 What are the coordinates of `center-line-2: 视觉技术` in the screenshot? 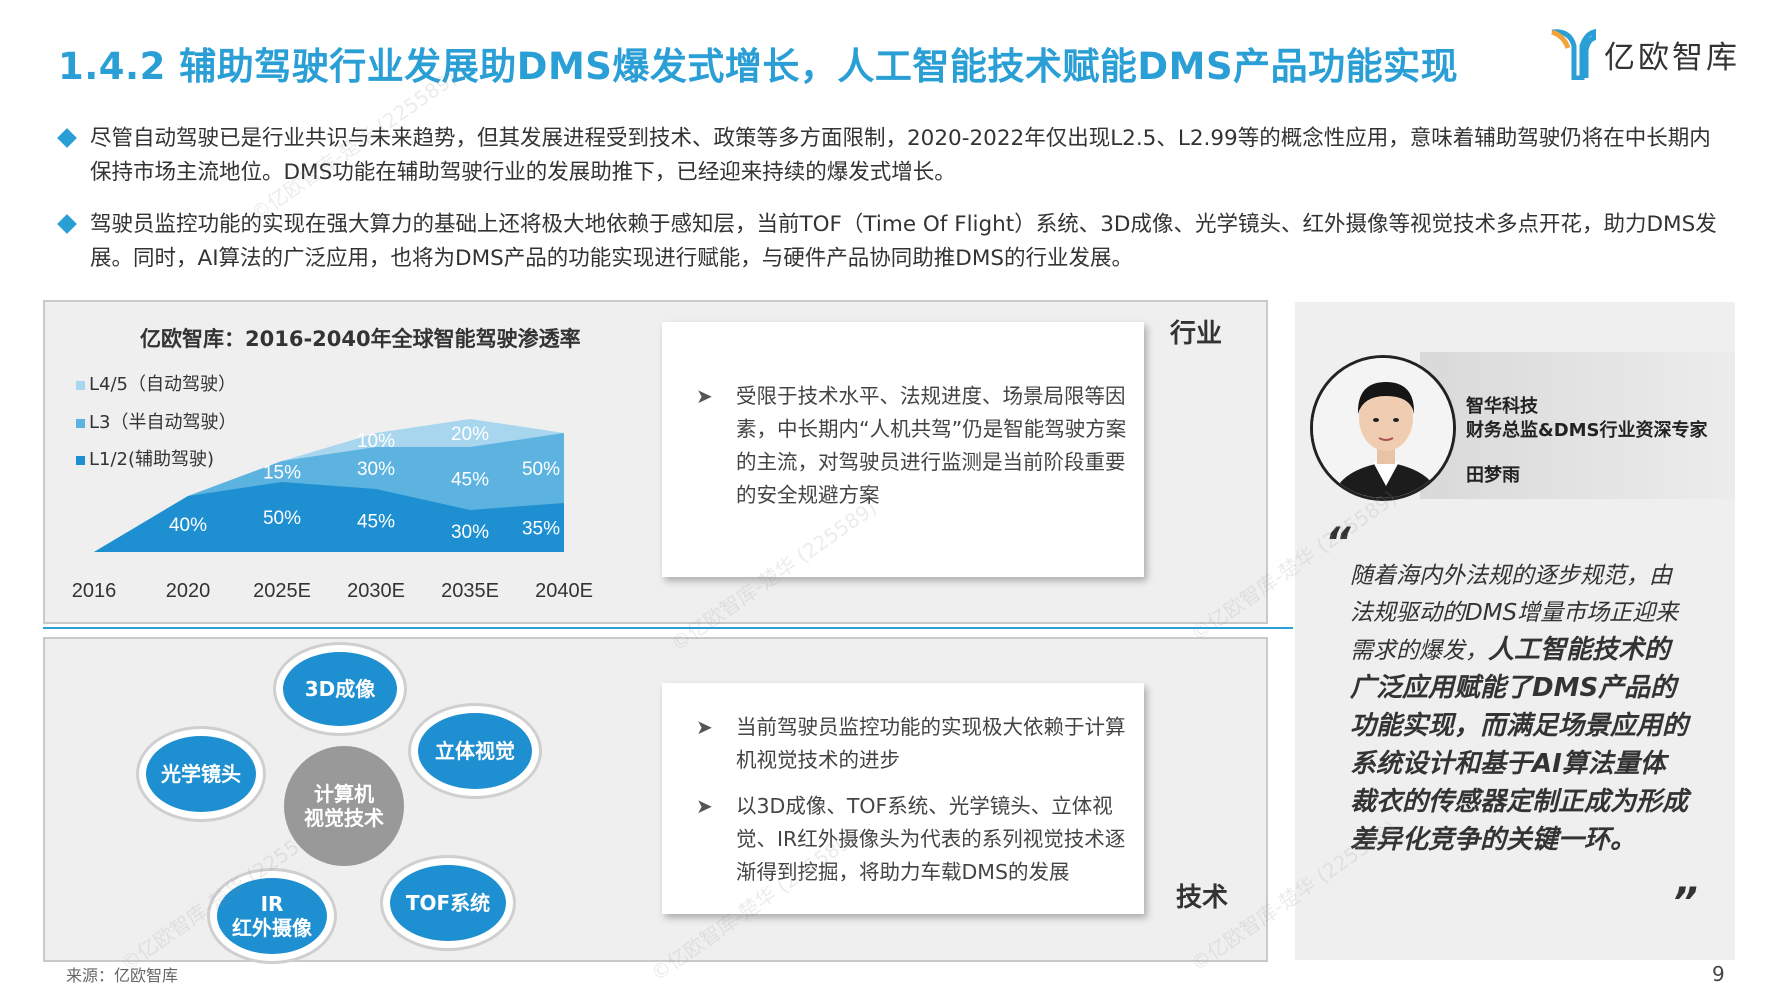 It's located at (344, 818).